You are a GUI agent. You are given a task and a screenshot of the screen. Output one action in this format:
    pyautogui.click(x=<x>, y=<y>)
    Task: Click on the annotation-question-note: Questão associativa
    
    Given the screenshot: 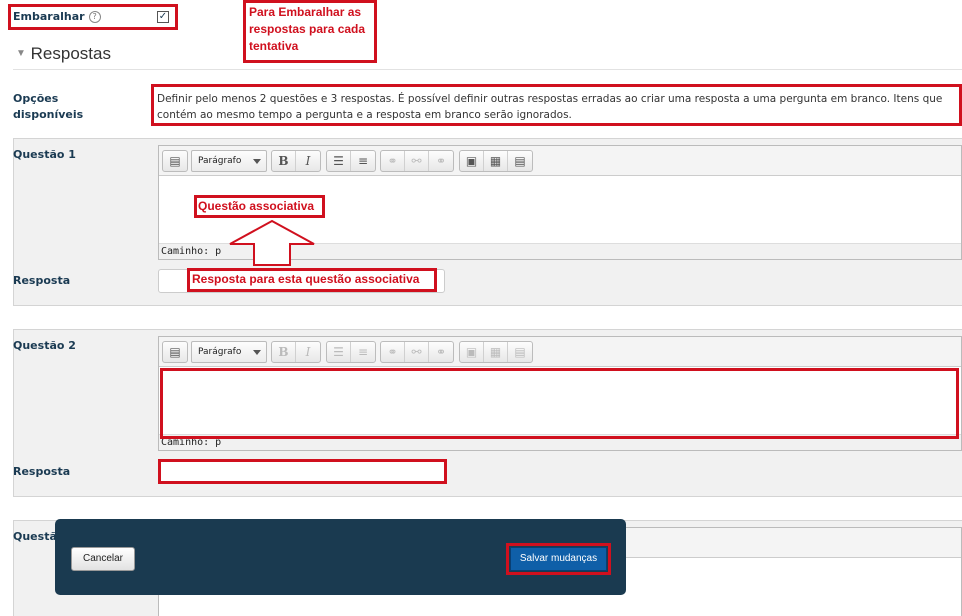 What is the action you would take?
    pyautogui.click(x=256, y=206)
    